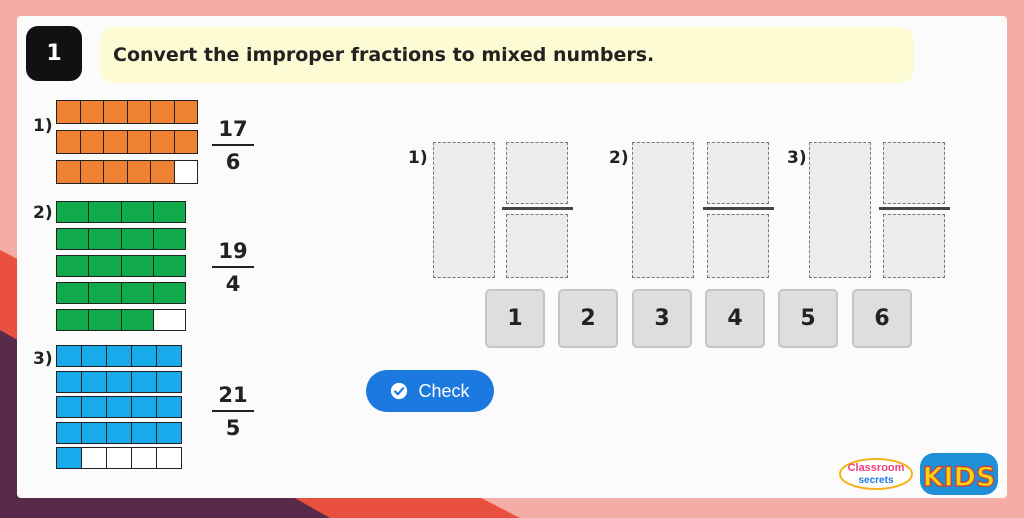 This screenshot has height=518, width=1024. Describe the element at coordinates (914, 173) in the screenshot. I see `answer-3-numerator-slot` at that location.